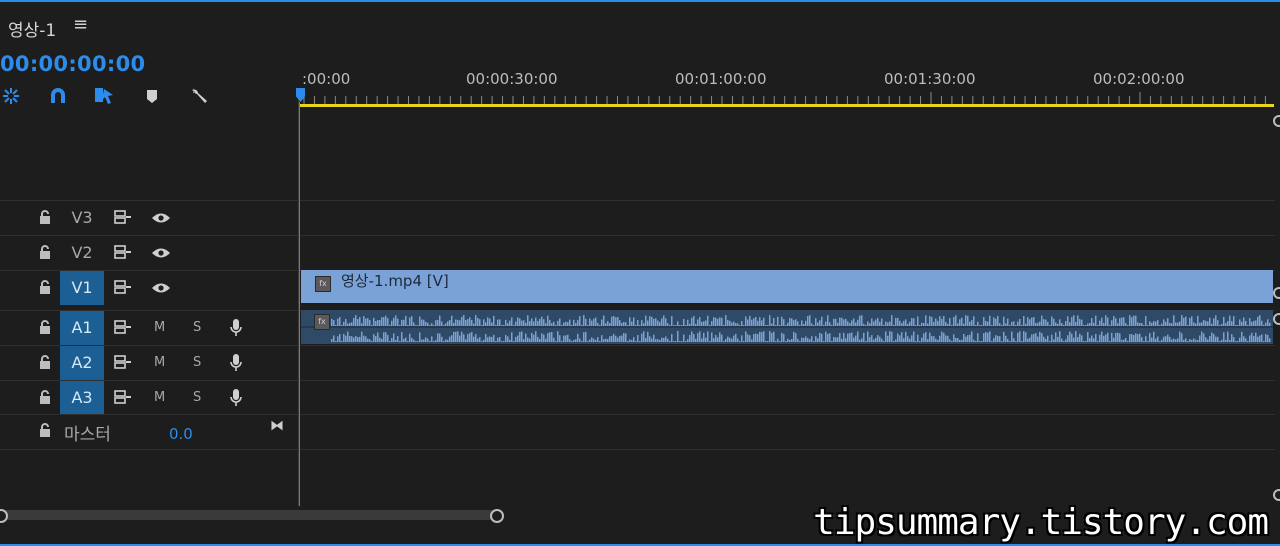 The image size is (1280, 546). What do you see at coordinates (395, 281) in the screenshot?
I see `video-clip-label: 영상-1.mp4 [V]` at bounding box center [395, 281].